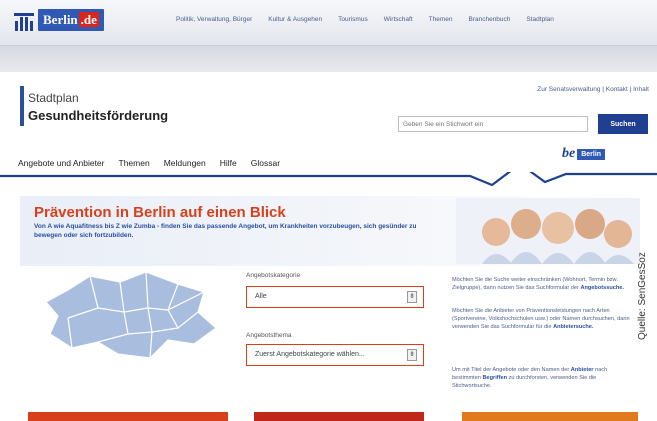 This screenshot has width=657, height=421. What do you see at coordinates (539, 19) in the screenshot?
I see `topnav-stadtplan: Stadtplan` at bounding box center [539, 19].